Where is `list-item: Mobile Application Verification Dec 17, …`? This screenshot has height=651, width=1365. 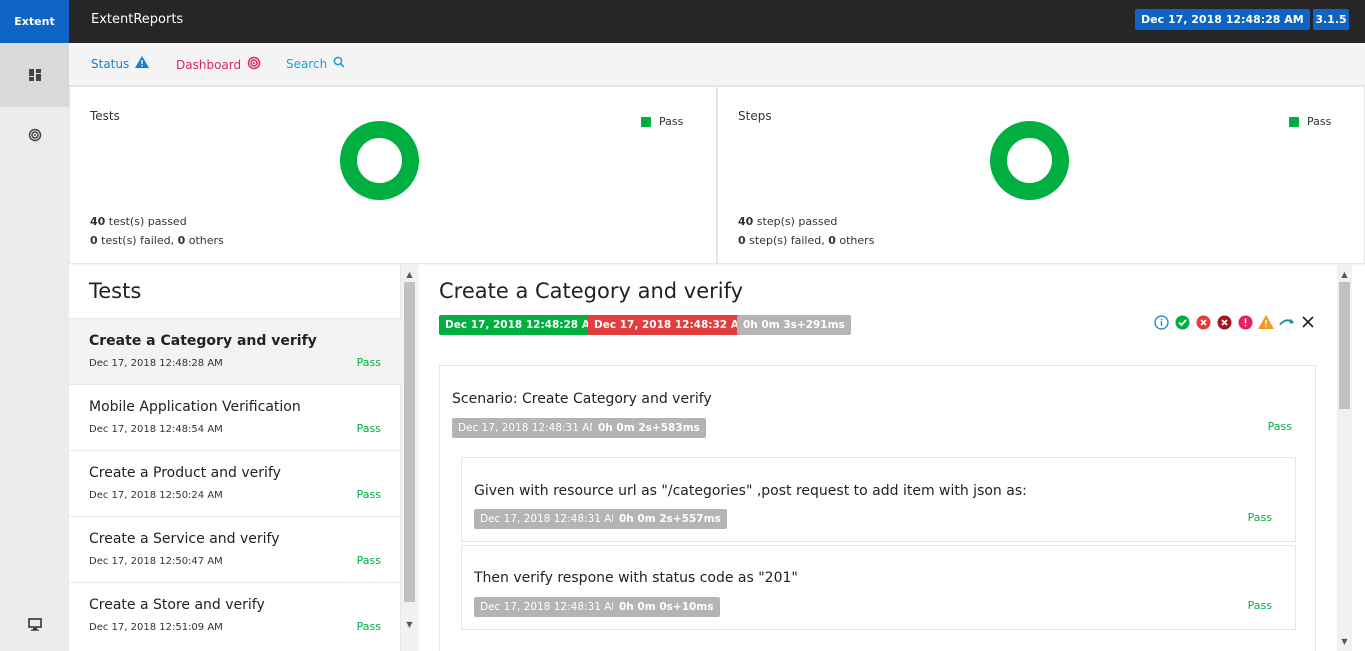
list-item: Mobile Application Verification Dec 17, … is located at coordinates (235, 417).